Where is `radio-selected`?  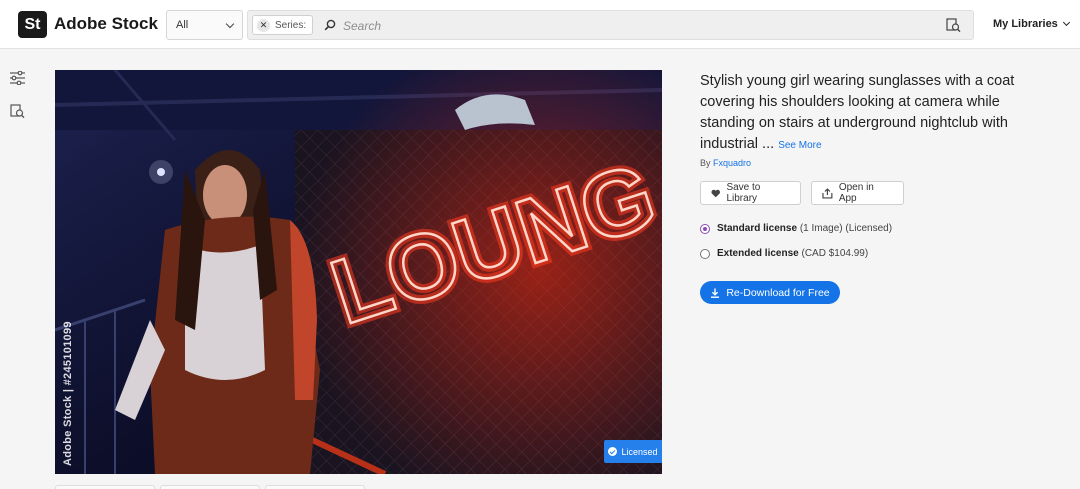
radio-selected is located at coordinates (705, 228).